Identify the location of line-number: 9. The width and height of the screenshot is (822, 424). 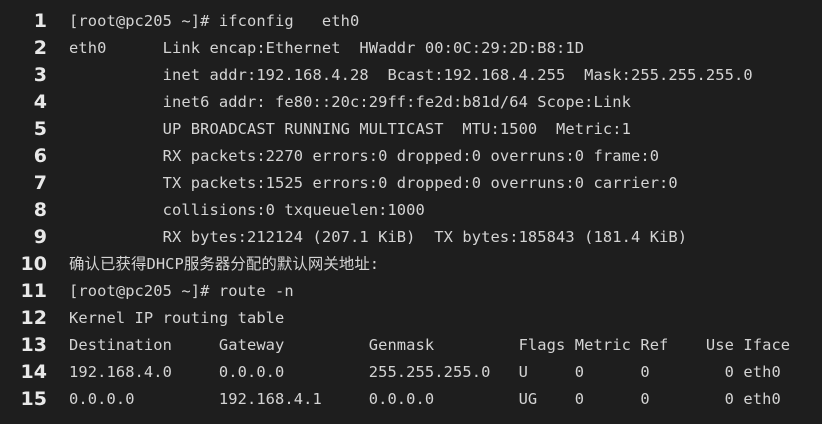
(40, 237).